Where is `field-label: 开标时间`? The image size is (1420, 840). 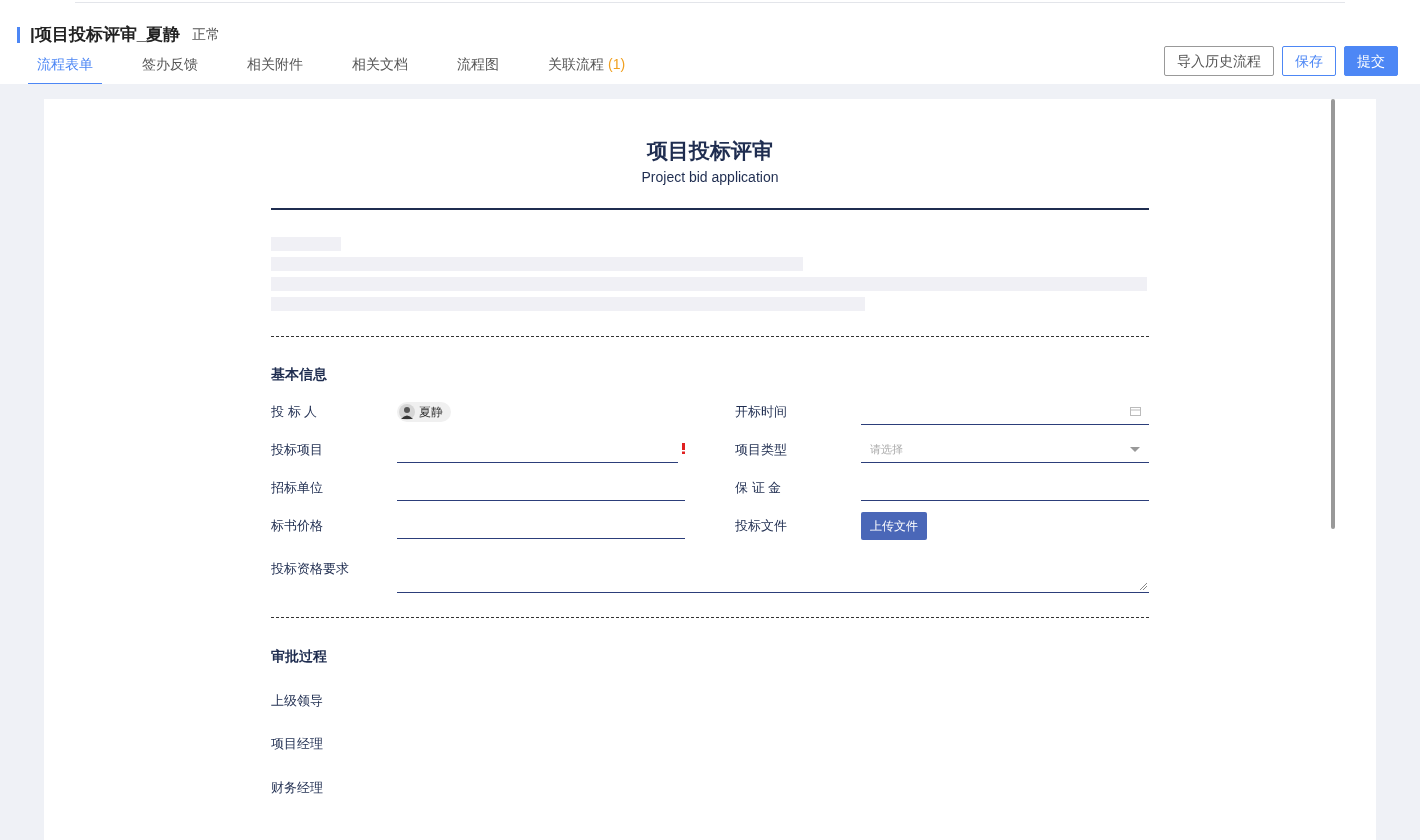
field-label: 开标时间 is located at coordinates (761, 411).